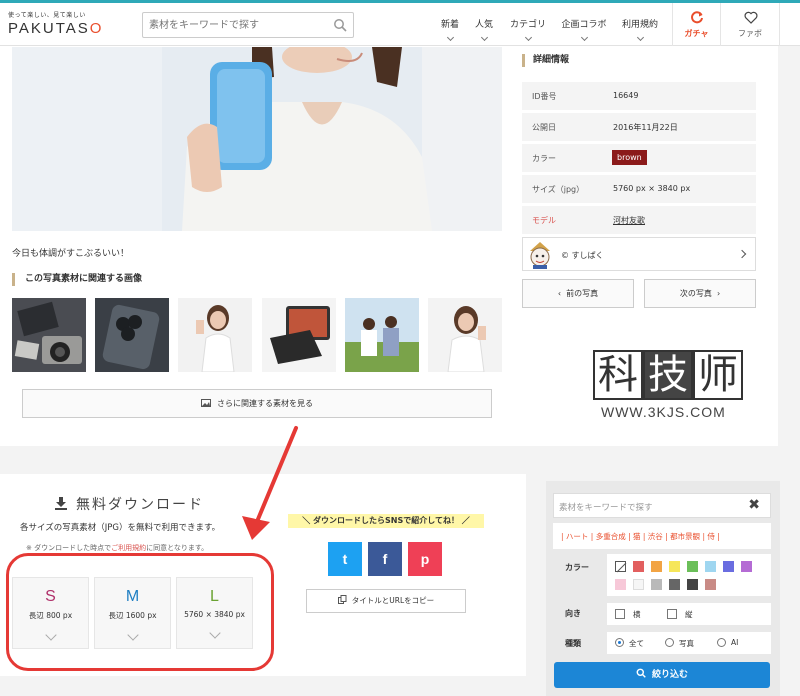 Image resolution: width=800 pixels, height=696 pixels. I want to click on orientation-box: 横 縦, so click(689, 614).